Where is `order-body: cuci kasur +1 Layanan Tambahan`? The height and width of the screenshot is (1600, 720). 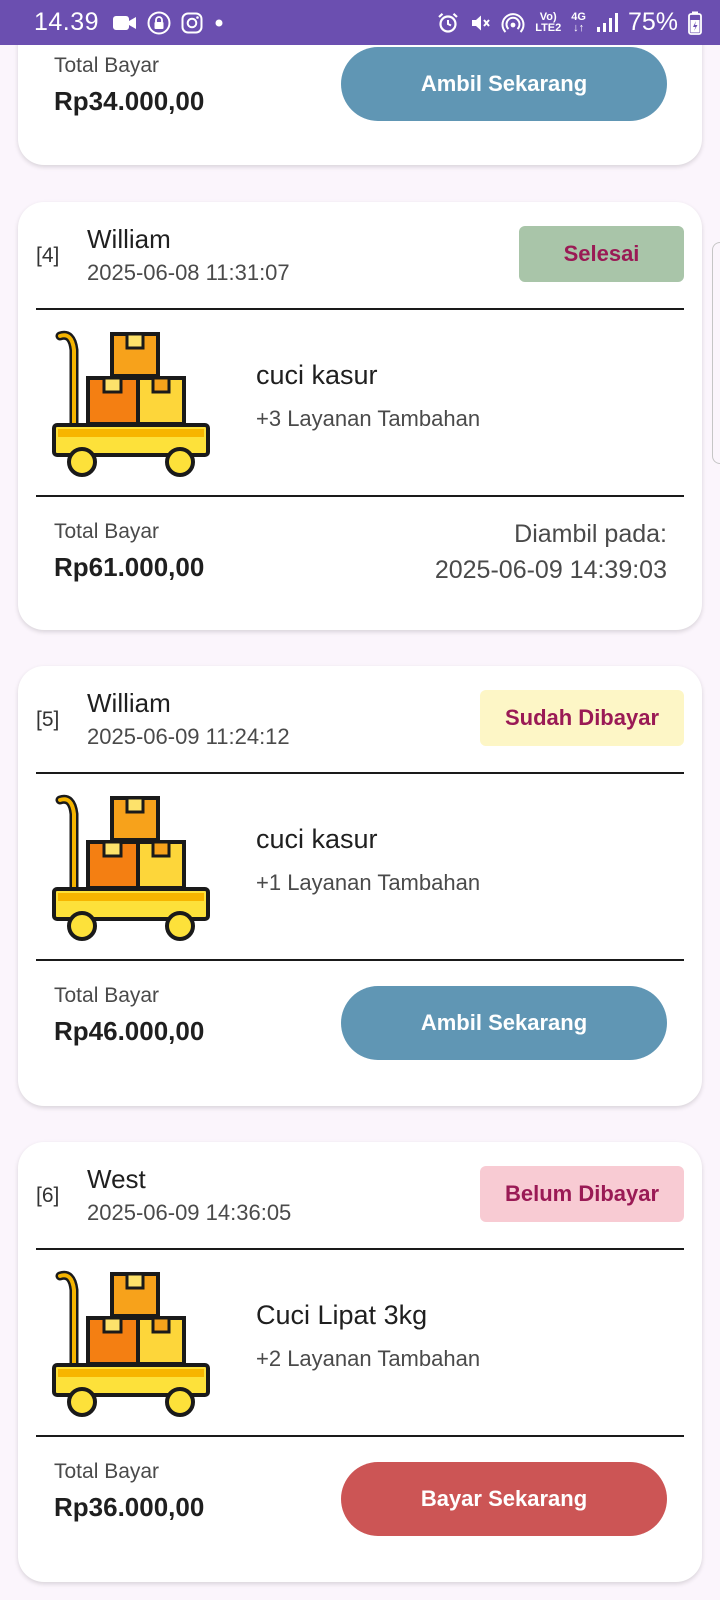 order-body: cuci kasur +1 Layanan Tambahan is located at coordinates (360, 867).